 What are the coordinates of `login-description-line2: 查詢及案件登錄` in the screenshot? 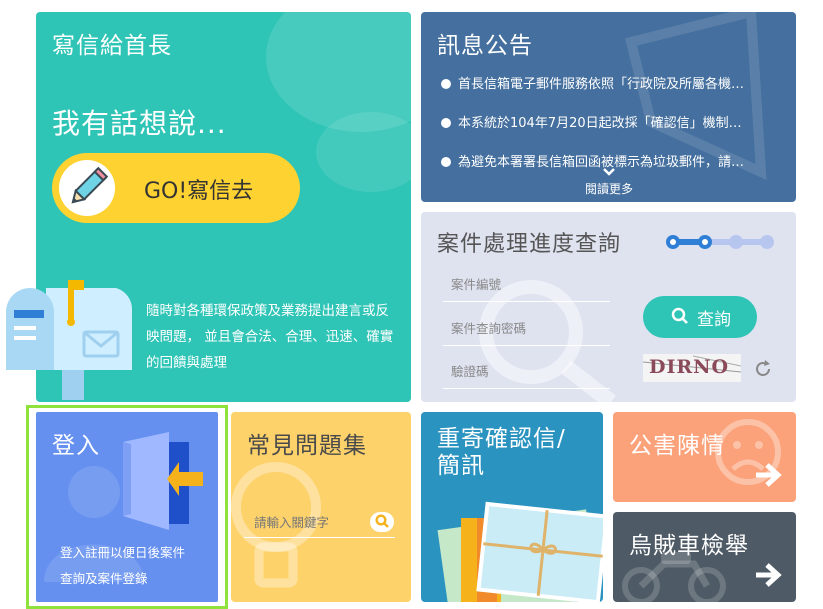 It's located at (104, 578).